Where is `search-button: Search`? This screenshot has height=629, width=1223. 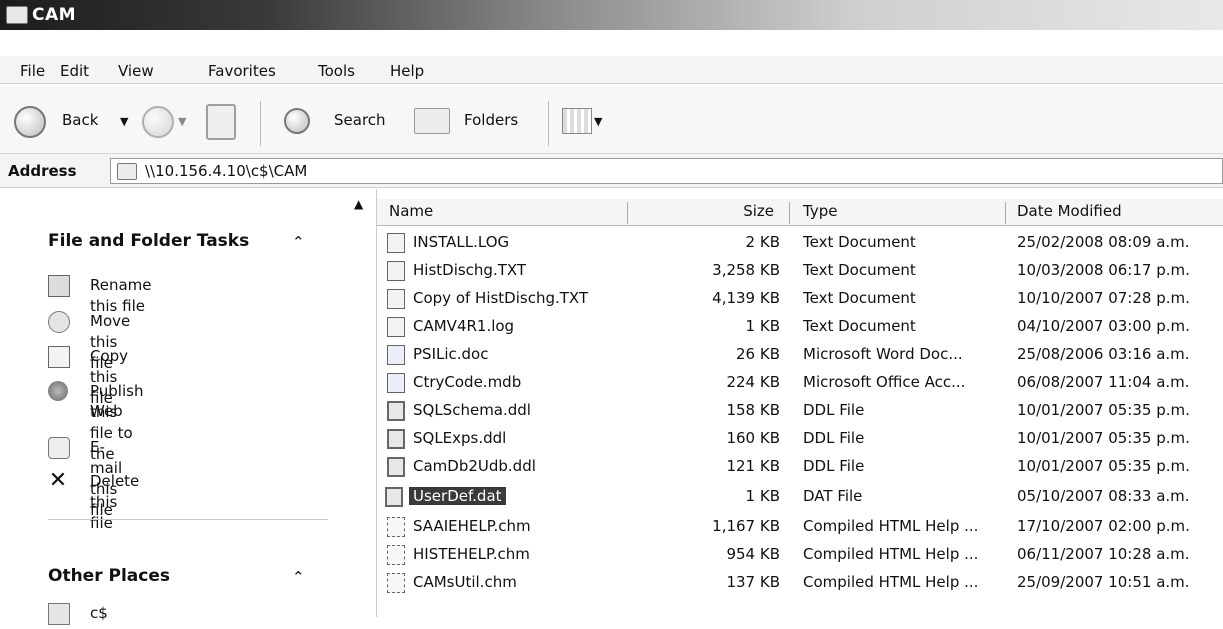
search-button: Search is located at coordinates (360, 120).